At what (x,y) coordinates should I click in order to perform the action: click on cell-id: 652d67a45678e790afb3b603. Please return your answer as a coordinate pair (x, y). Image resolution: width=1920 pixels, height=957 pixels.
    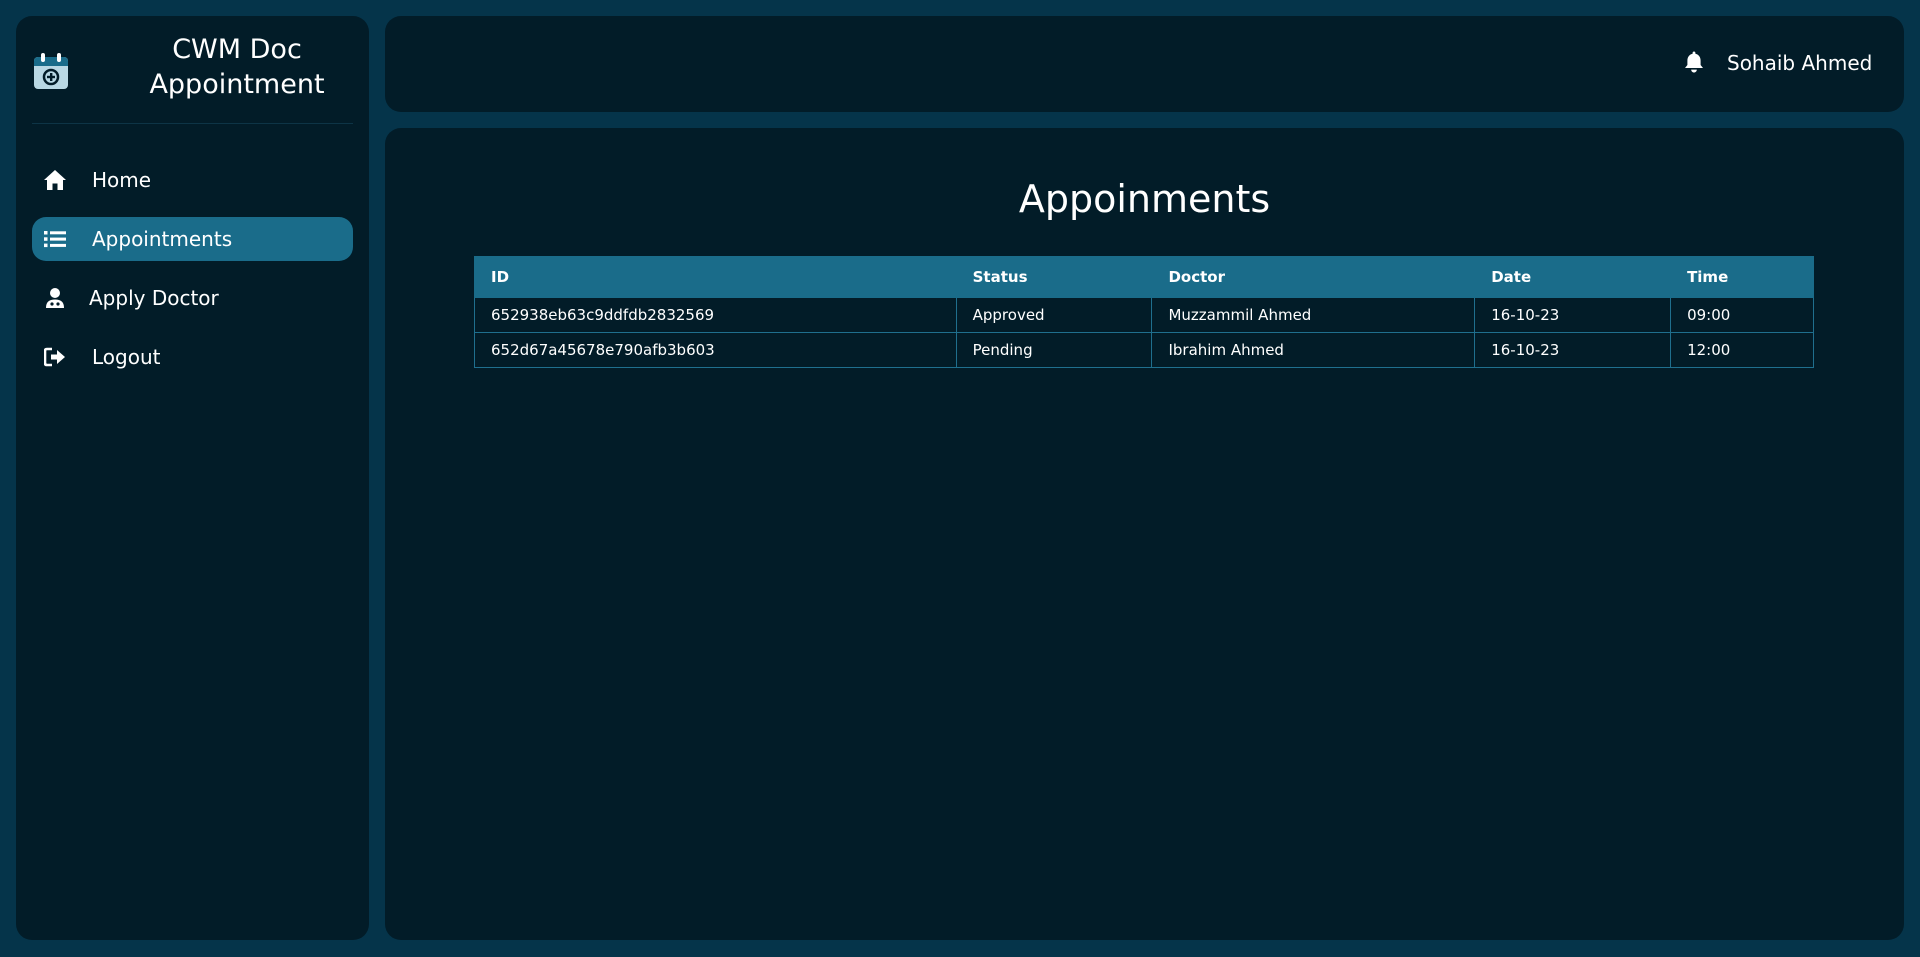
    Looking at the image, I should click on (715, 350).